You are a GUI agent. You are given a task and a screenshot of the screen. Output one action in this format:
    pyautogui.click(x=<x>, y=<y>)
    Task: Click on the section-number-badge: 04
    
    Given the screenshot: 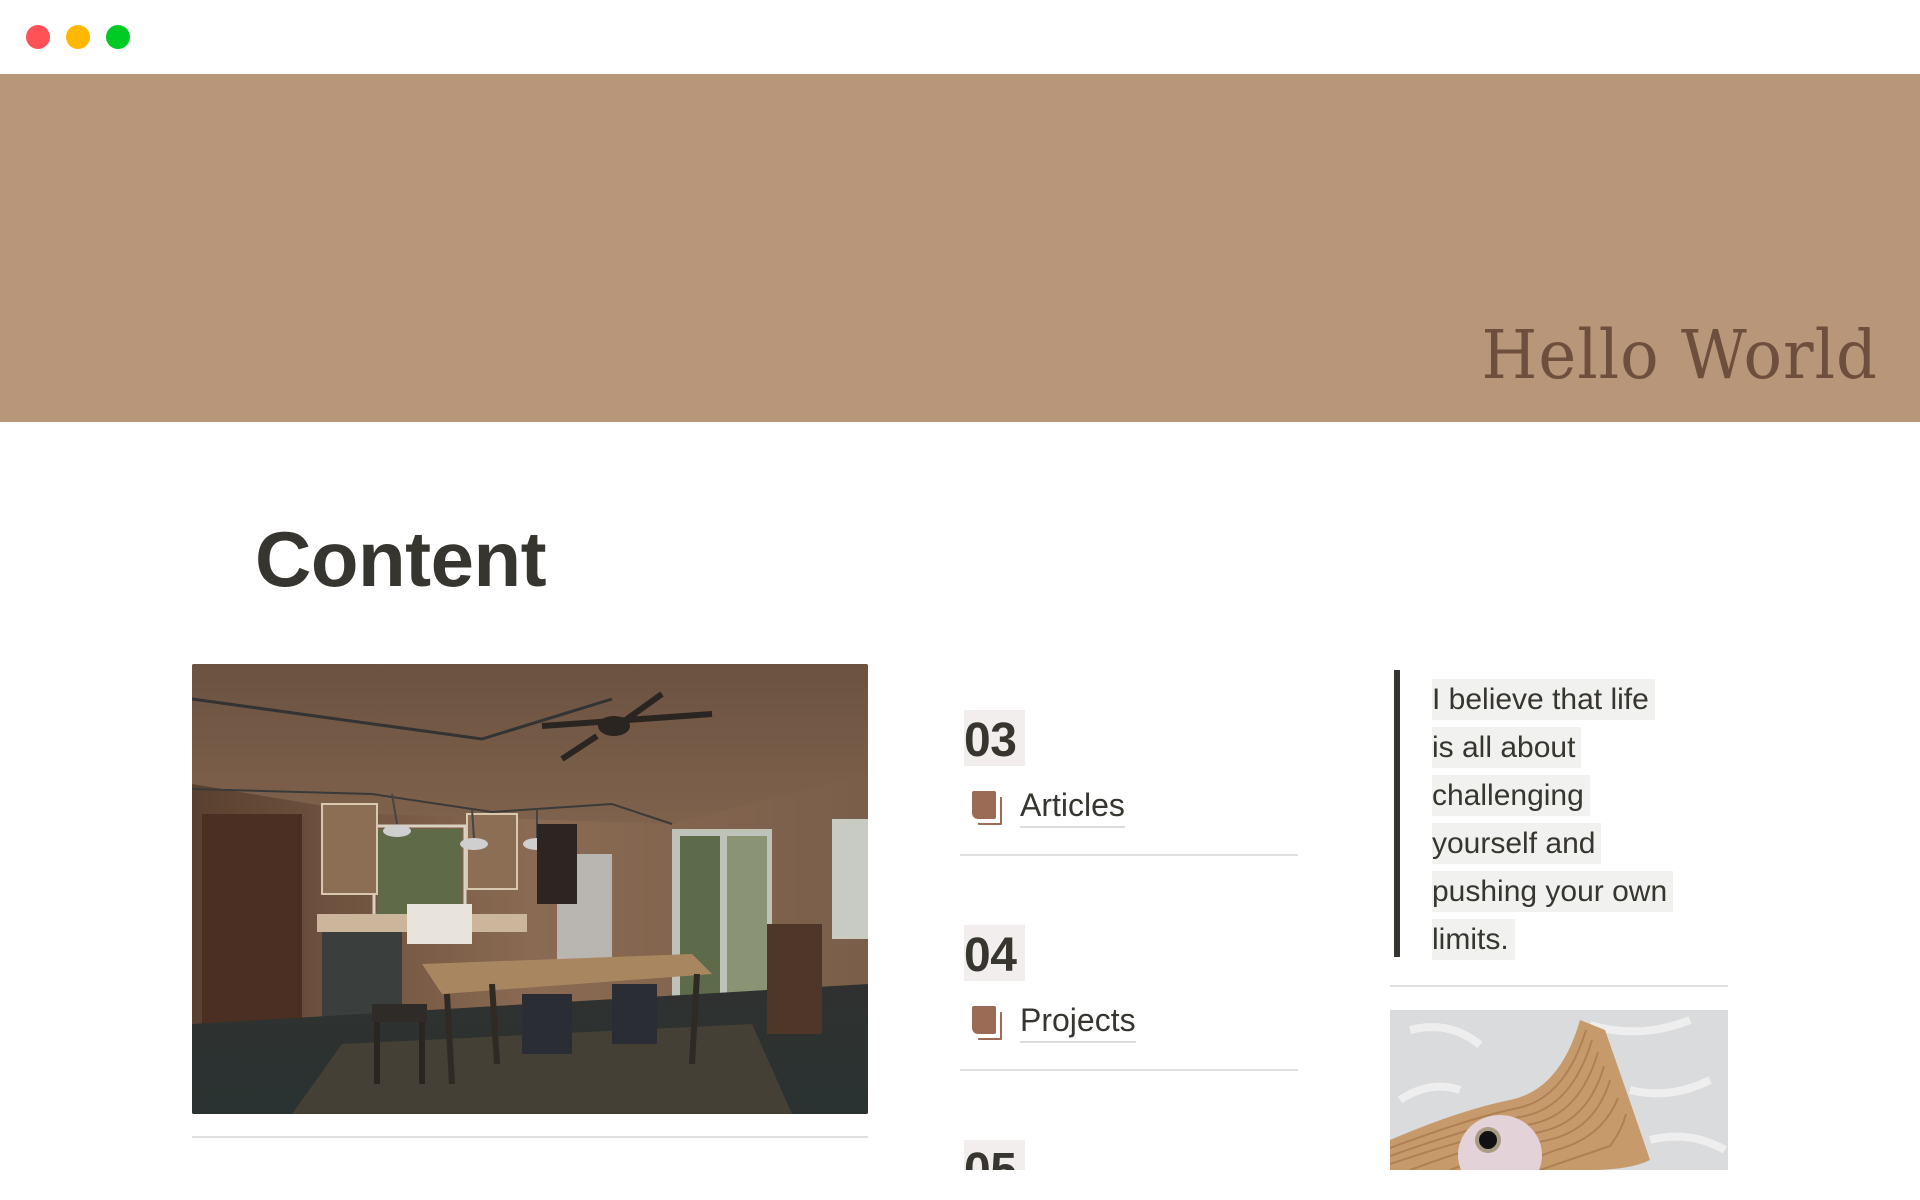 What is the action you would take?
    pyautogui.click(x=994, y=953)
    